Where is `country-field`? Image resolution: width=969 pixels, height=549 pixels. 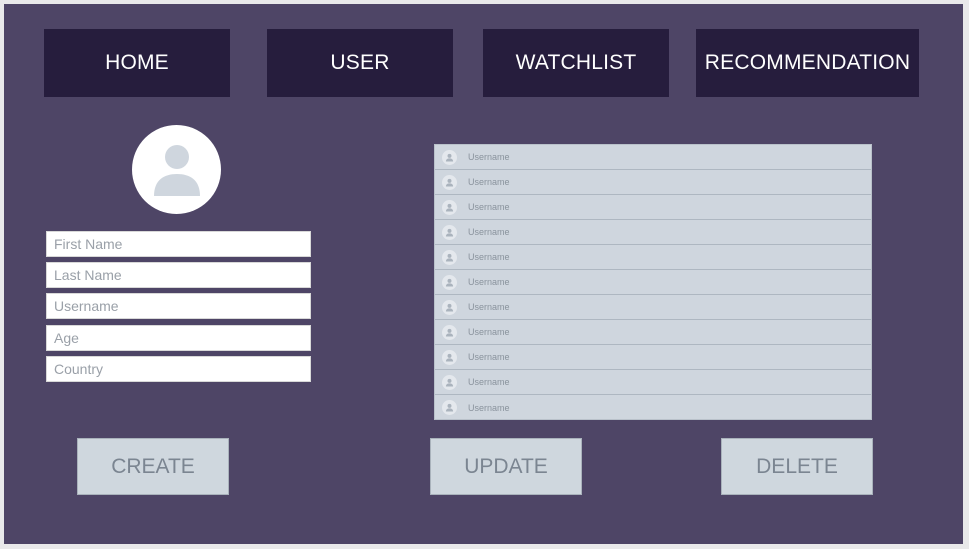 country-field is located at coordinates (178, 369).